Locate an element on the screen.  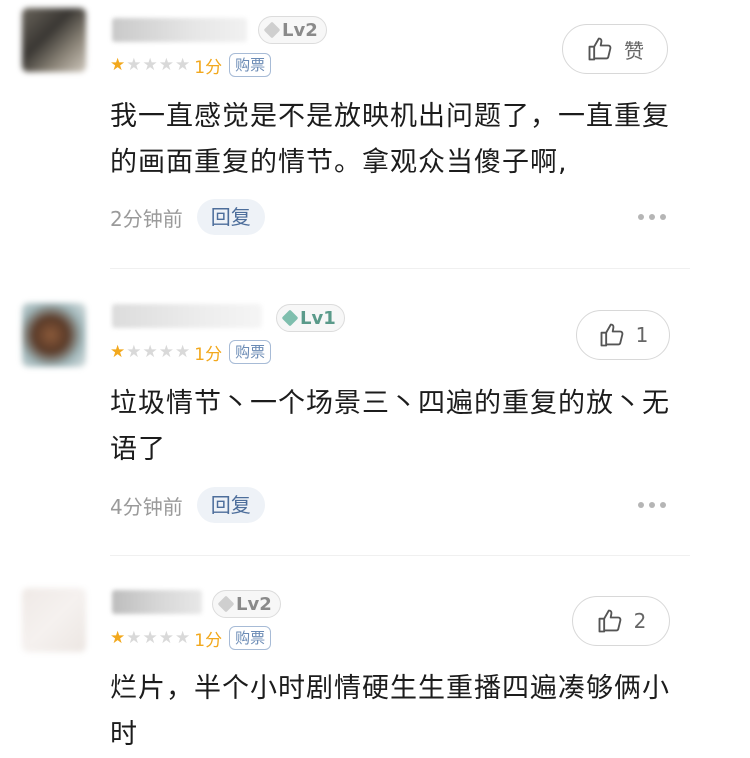
like-count: 2 is located at coordinates (640, 621).